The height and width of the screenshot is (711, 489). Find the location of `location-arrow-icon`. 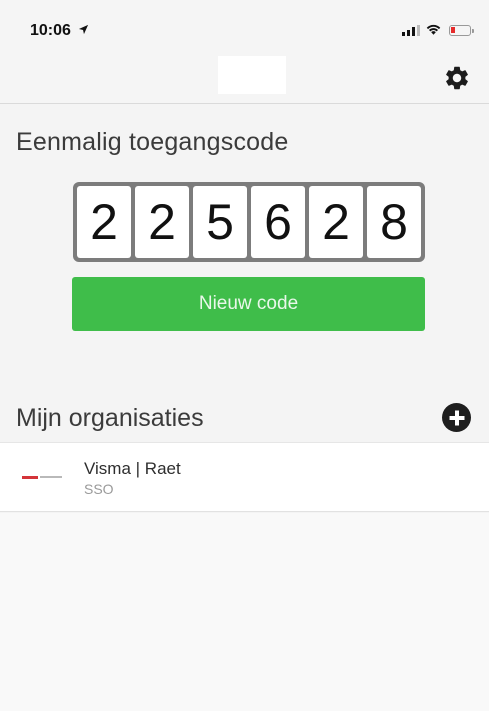

location-arrow-icon is located at coordinates (84, 29).